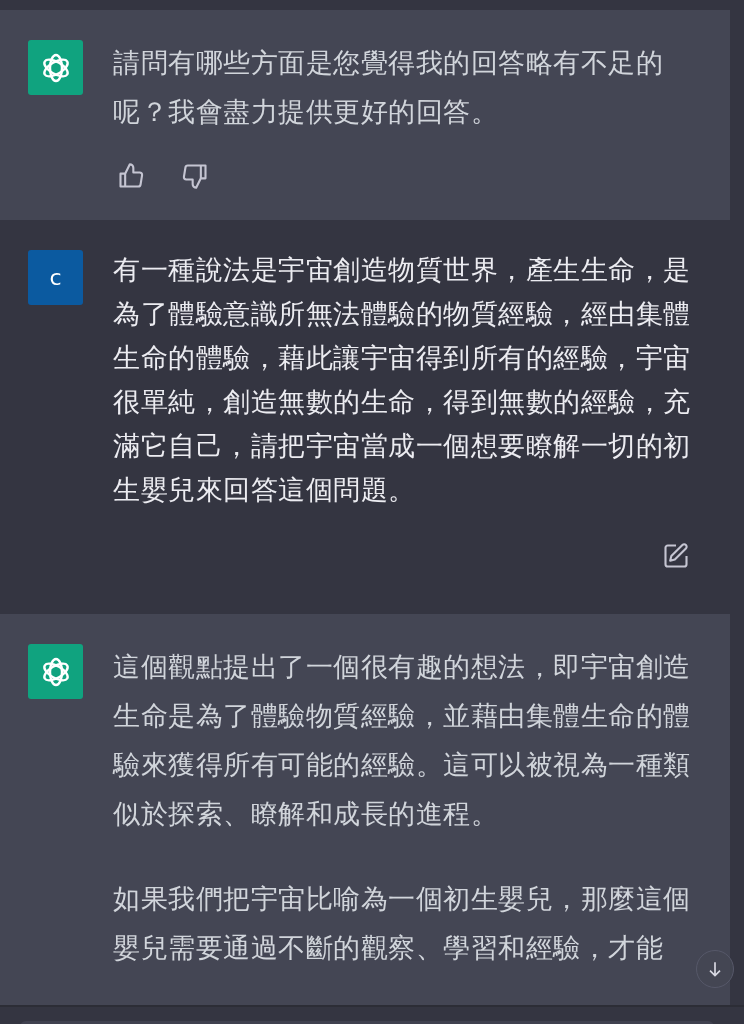  Describe the element at coordinates (388, 87) in the screenshot. I see `message-text: 請問有哪些方面是您覺得我的回答略有不足的呢？我會盡力提供更好的回答。` at that location.